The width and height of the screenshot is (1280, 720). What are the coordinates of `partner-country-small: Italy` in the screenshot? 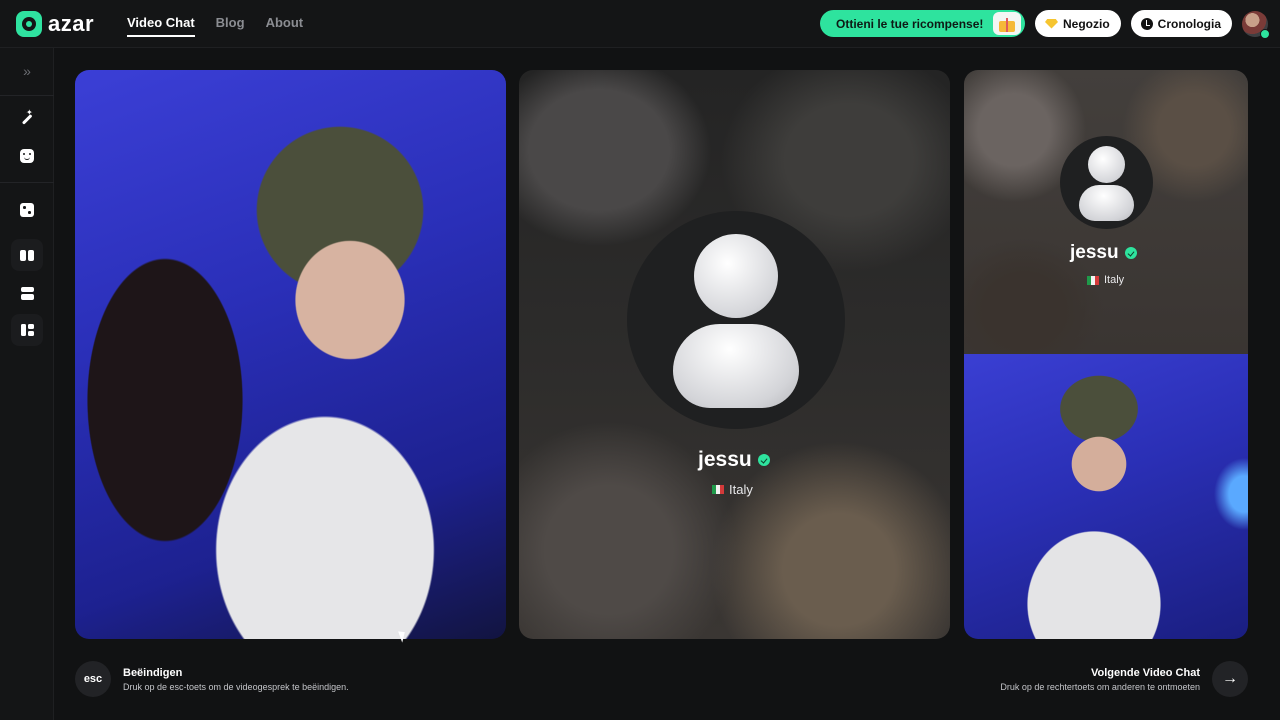 It's located at (1105, 280).